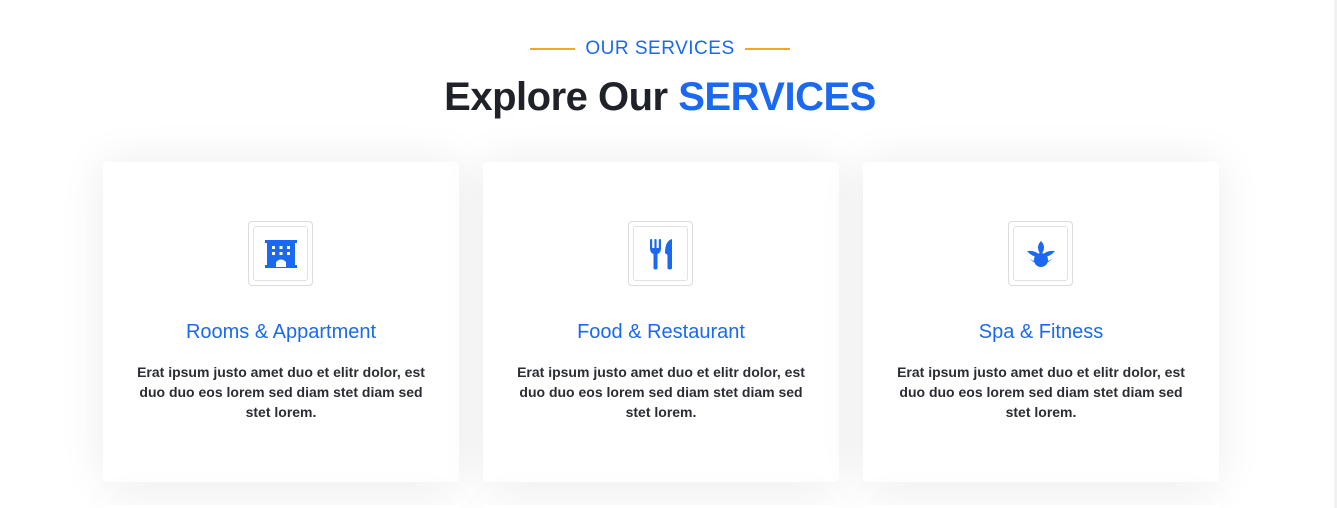 This screenshot has height=508, width=1337. I want to click on section-heading: Explore Our SERVICES, so click(660, 97).